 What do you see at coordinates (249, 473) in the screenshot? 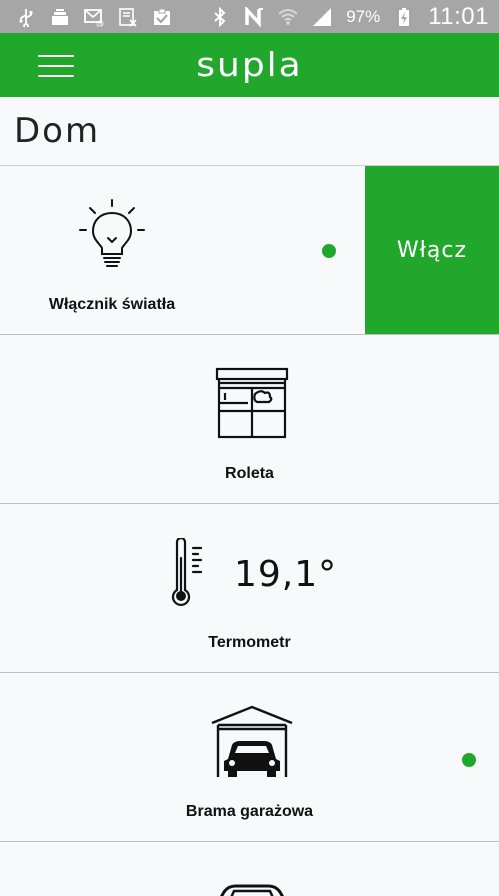
I see `channel-label: Roleta` at bounding box center [249, 473].